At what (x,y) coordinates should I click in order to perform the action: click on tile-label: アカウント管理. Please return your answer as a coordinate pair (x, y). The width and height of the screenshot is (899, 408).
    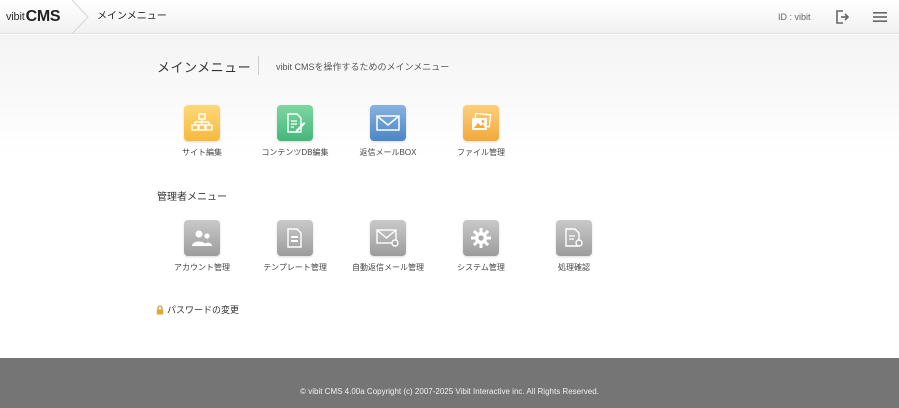
    Looking at the image, I should click on (202, 267).